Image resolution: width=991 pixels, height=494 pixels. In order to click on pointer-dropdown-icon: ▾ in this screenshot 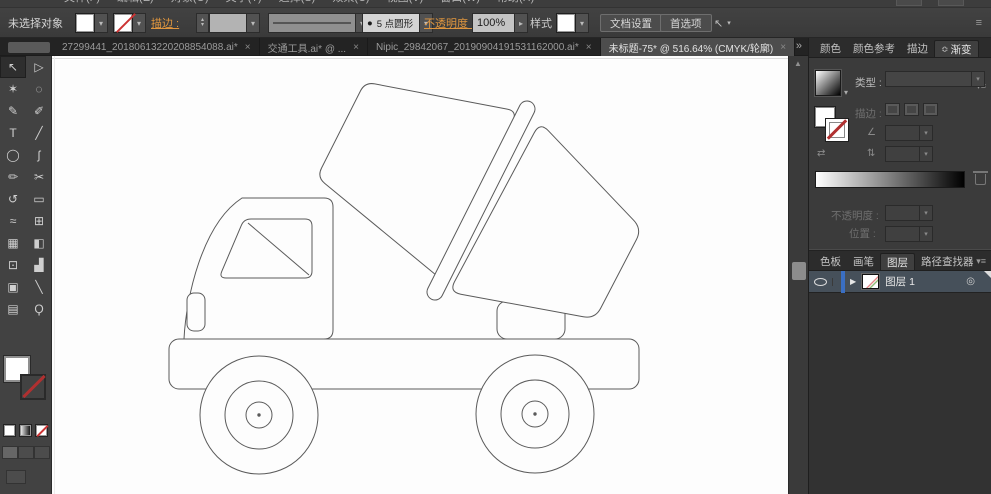, I will do `click(729, 23)`.